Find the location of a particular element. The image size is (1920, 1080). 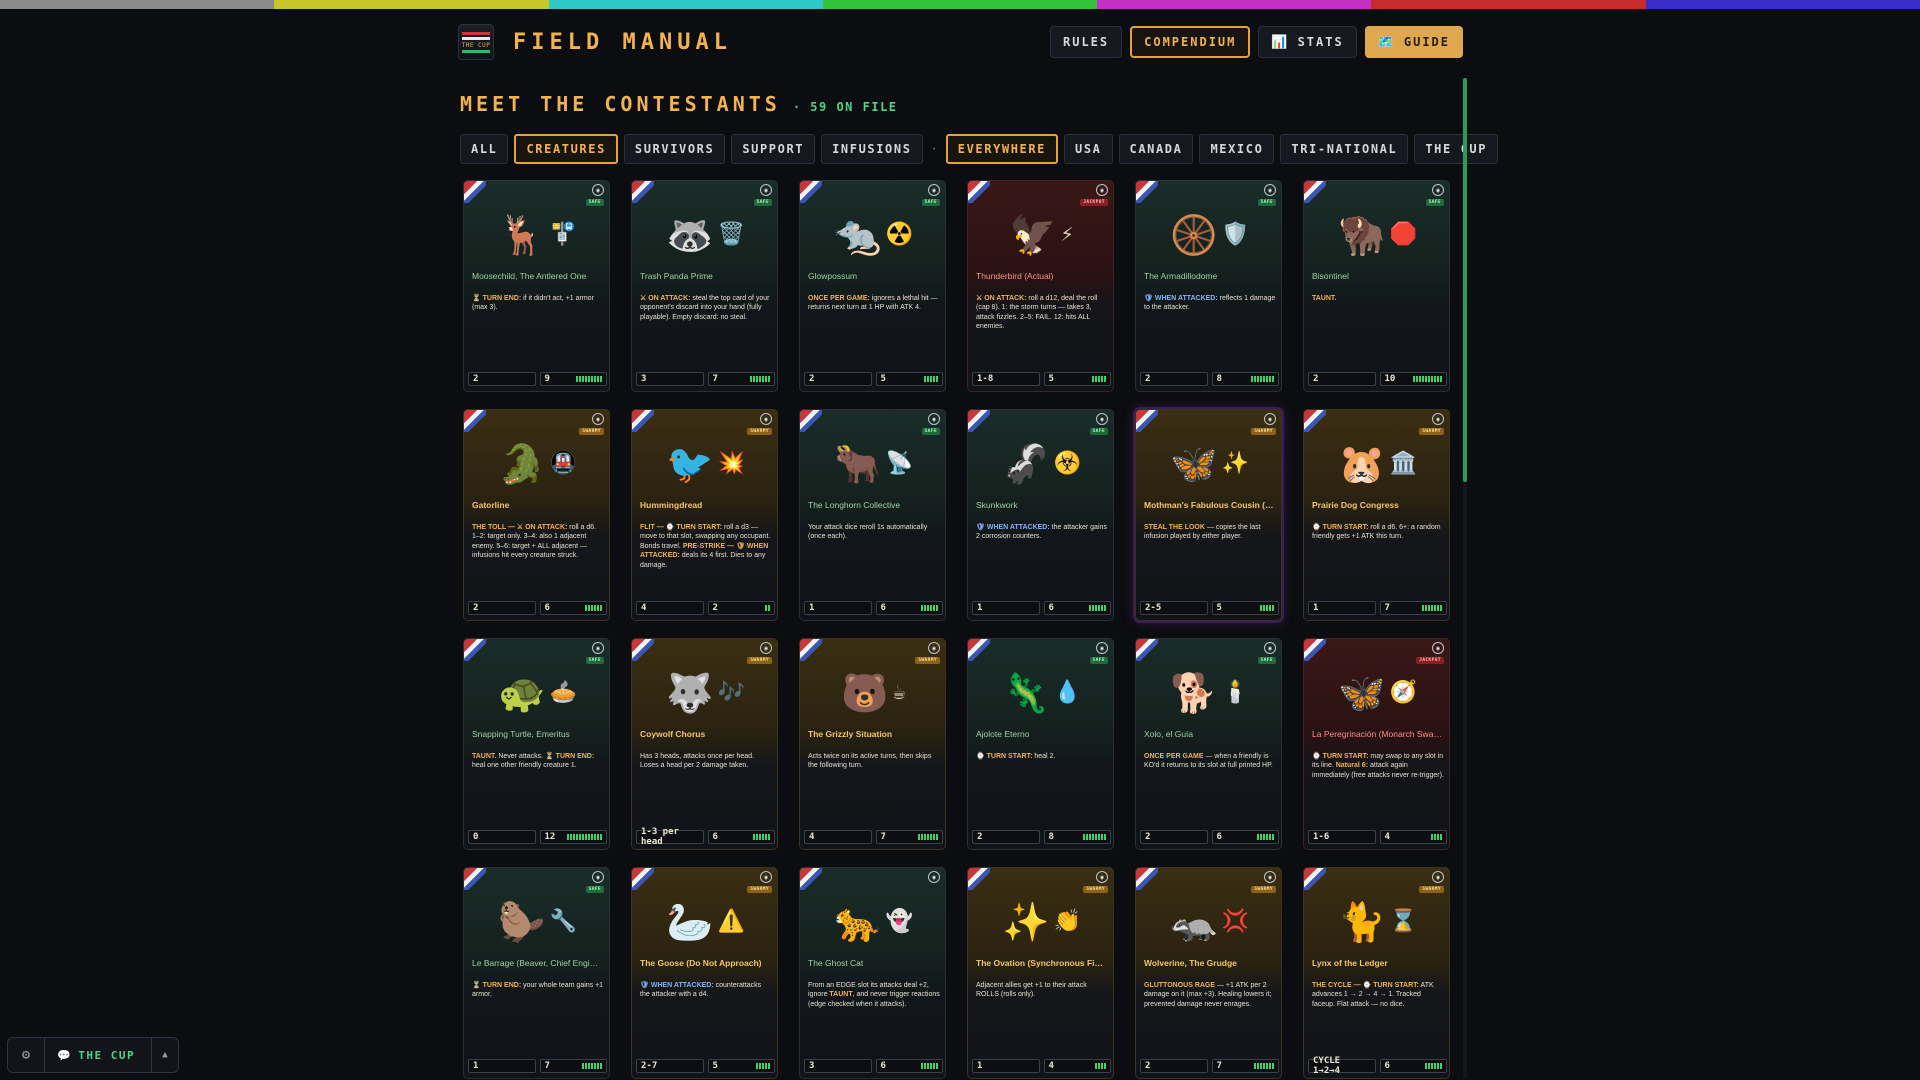

ability-keyword: THE TOLL — ⚔ ON ATTACK: is located at coordinates (520, 527).